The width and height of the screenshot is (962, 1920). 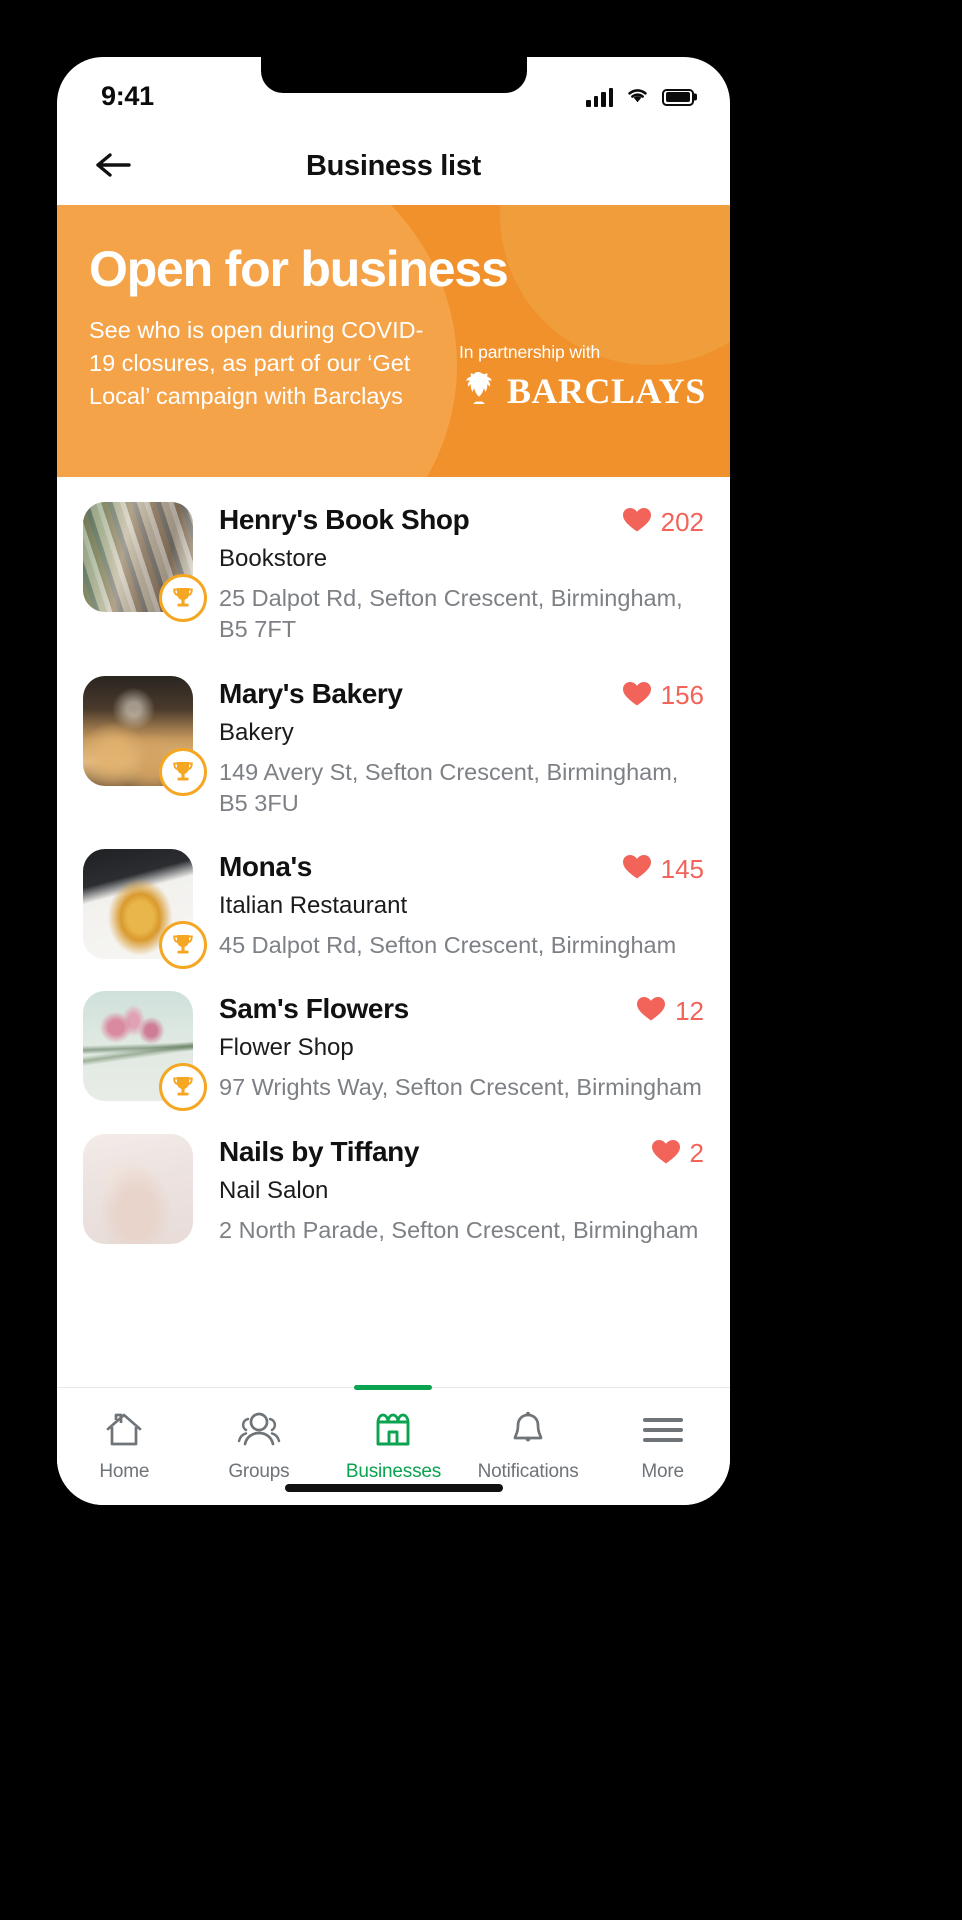 What do you see at coordinates (682, 521) in the screenshot?
I see `like-count: 202` at bounding box center [682, 521].